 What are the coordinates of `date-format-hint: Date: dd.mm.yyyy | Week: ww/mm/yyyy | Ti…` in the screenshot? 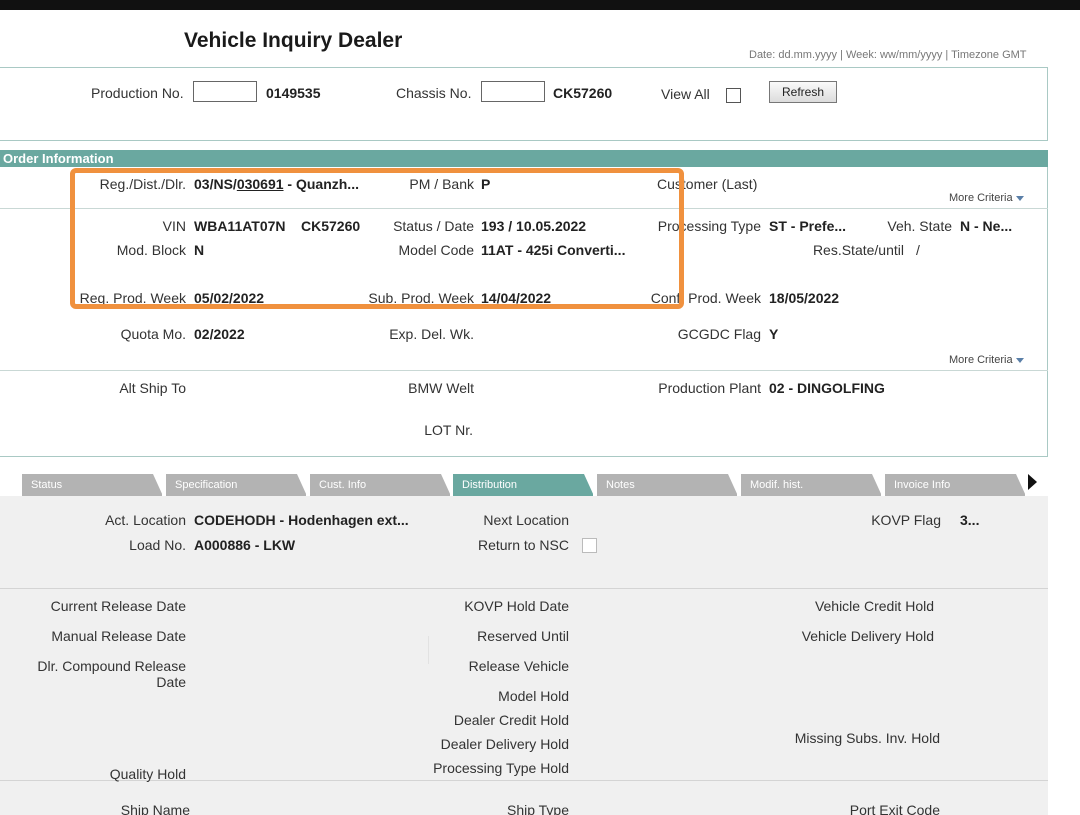 It's located at (888, 55).